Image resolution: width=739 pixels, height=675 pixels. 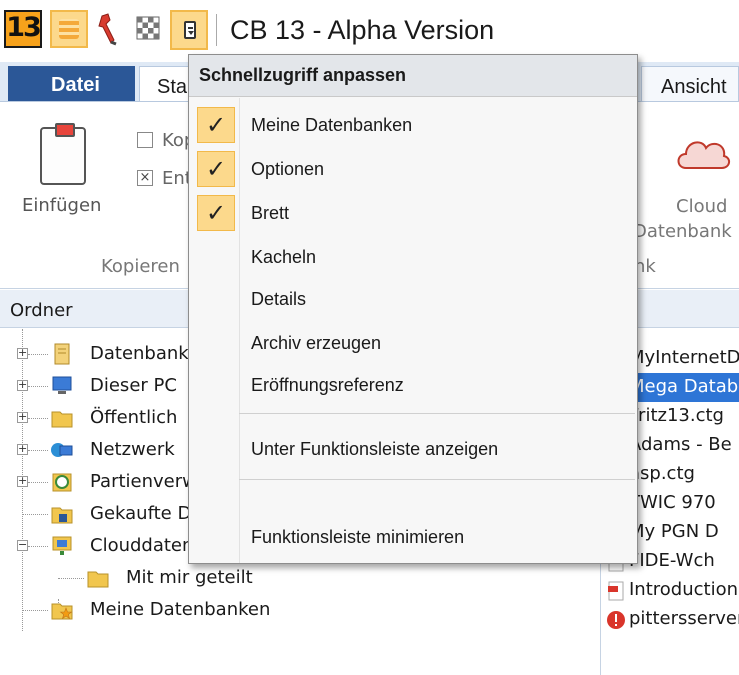 I want to click on menu-item-label: Funktionsleiste minimieren, so click(x=358, y=537).